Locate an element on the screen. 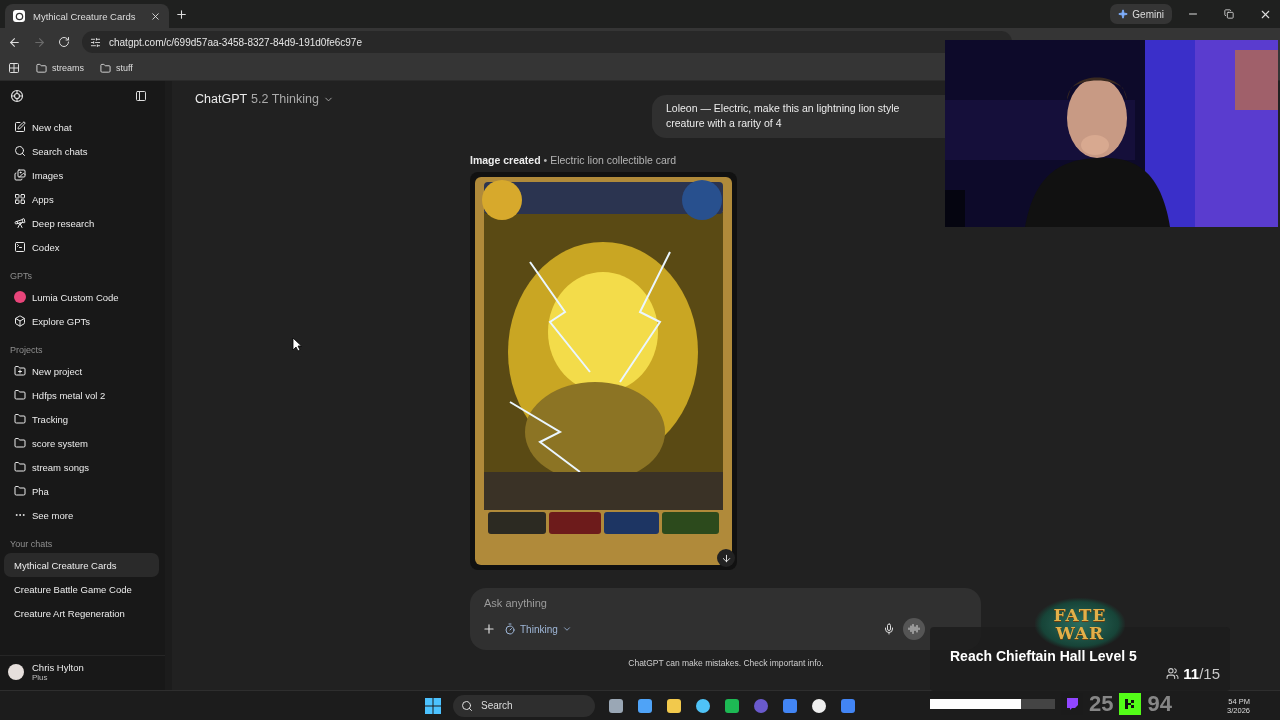  game-logo: FATE WAR is located at coordinates (1080, 624).